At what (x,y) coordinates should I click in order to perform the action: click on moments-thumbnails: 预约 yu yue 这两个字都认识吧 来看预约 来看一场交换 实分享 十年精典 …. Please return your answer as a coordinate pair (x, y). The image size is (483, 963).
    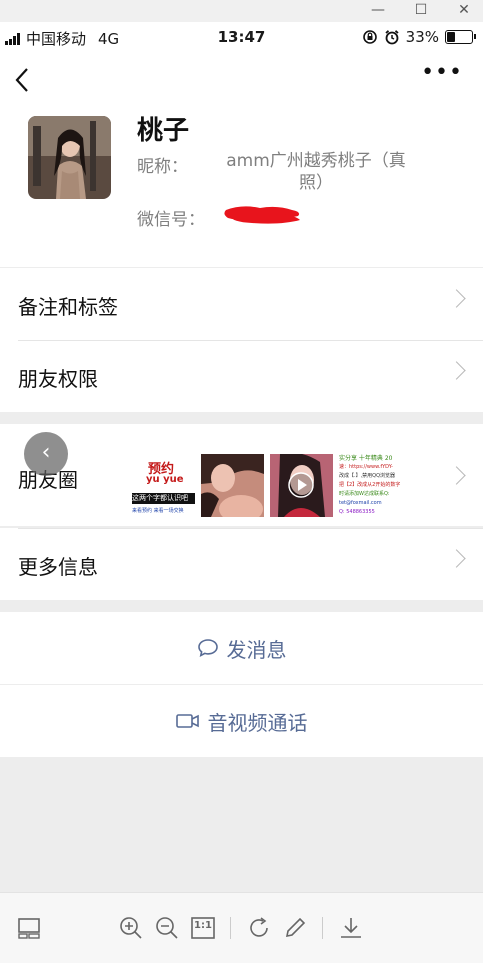
    Looking at the image, I should click on (267, 485).